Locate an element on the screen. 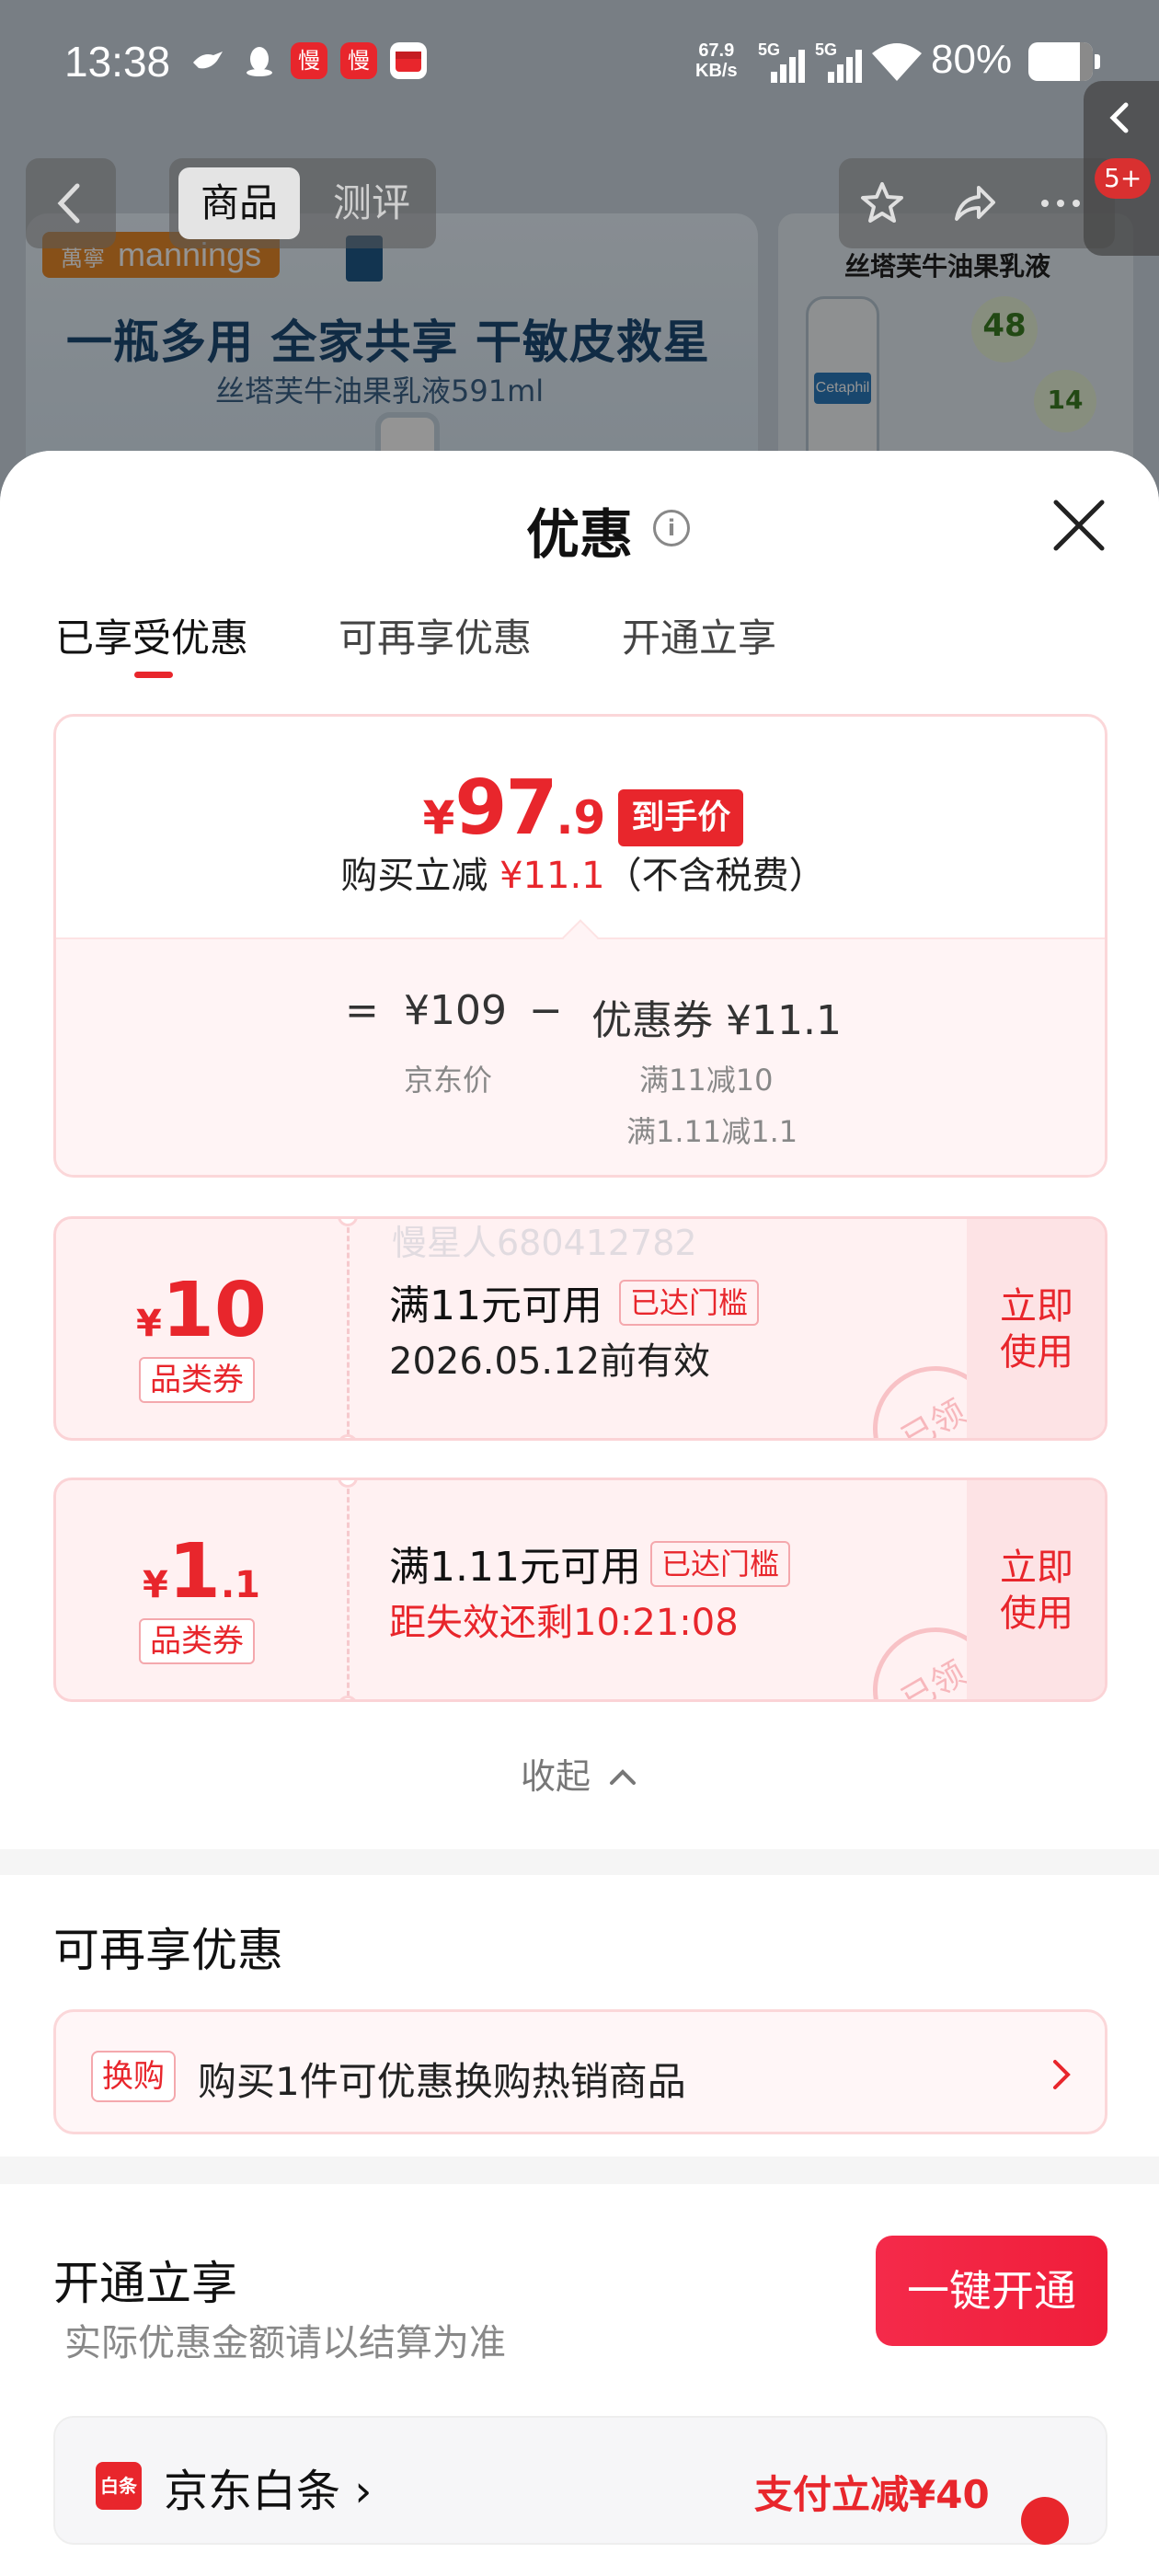 The height and width of the screenshot is (2576, 1159). baitiao-discount: 支付立减¥40 is located at coordinates (872, 2494).